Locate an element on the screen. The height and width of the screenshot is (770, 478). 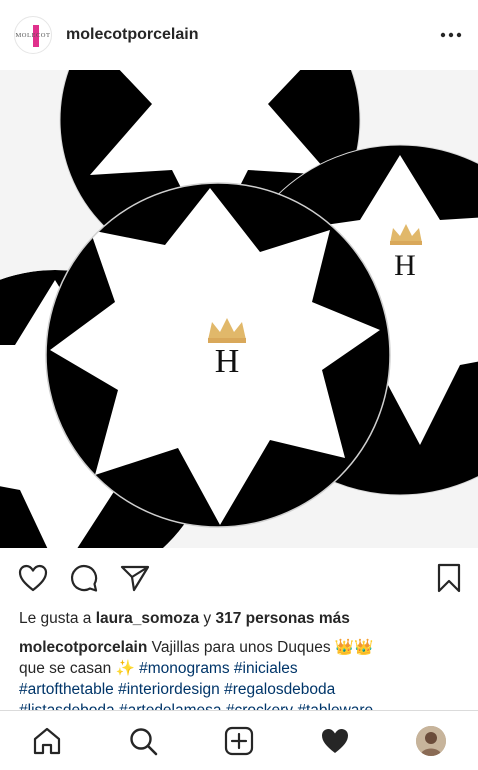
more-dots-icon is located at coordinates (451, 35).